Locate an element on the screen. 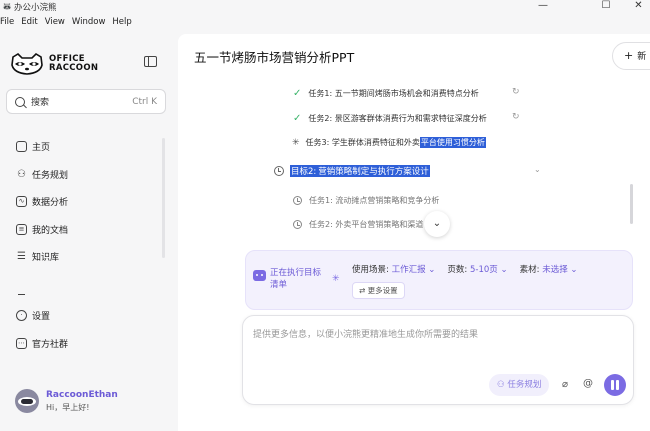 The height and width of the screenshot is (431, 650). task-item-running: ✳ 任务3: 学生群体消费特征和外卖 平台使用习惯分析 is located at coordinates (389, 142).